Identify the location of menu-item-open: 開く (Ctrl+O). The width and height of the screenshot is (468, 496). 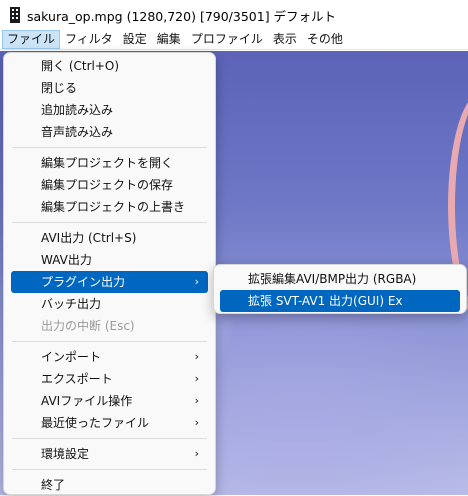
(109, 66).